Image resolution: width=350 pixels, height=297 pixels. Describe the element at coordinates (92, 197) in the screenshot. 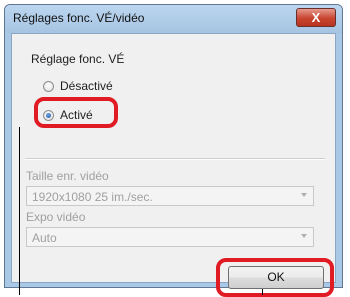

I see `video-size-value: 1920x1080 25 im./sec.` at that location.